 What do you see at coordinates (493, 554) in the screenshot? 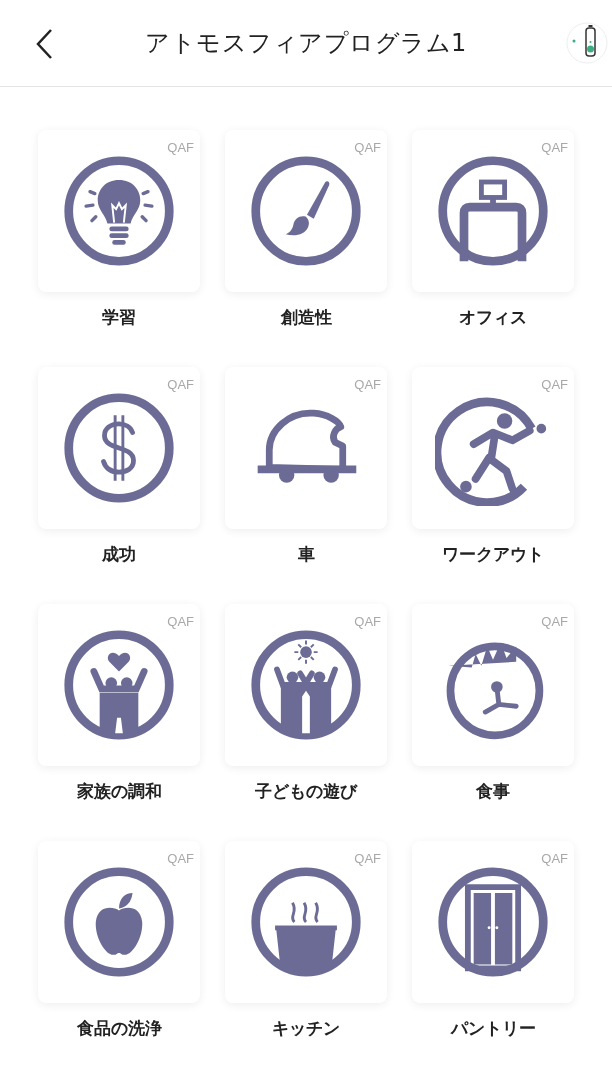
I see `category-label: ワークアウト` at bounding box center [493, 554].